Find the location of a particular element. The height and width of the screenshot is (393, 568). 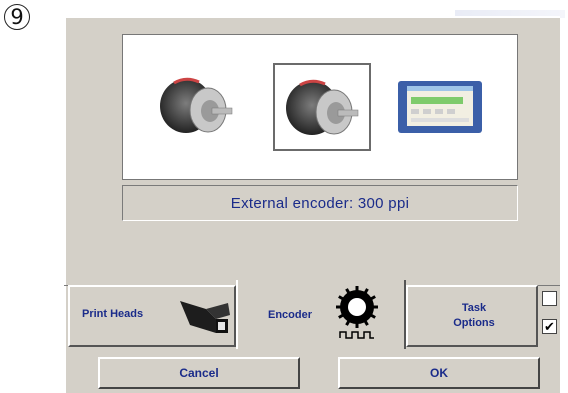

tab-print-heads-label: Print Heads is located at coordinates (113, 314).